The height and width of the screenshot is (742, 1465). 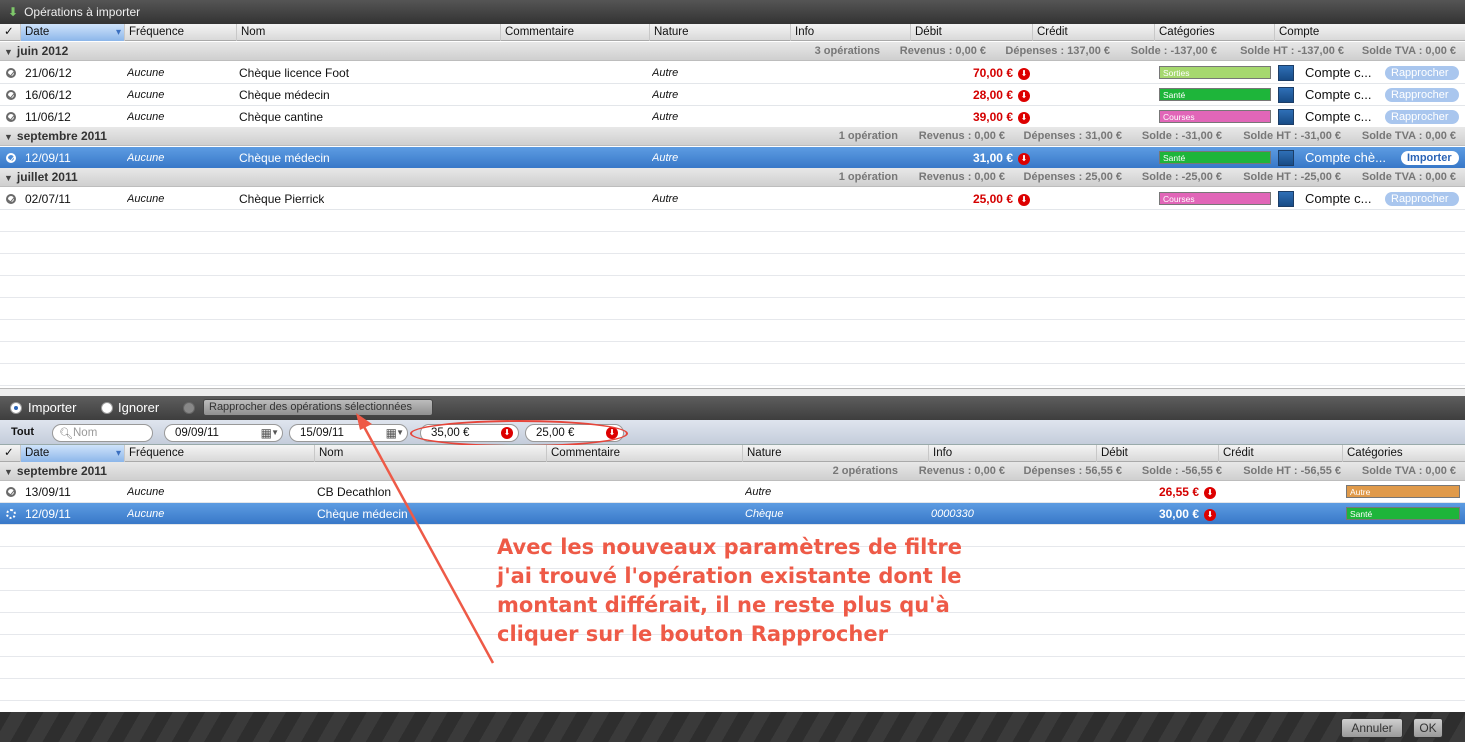 What do you see at coordinates (665, 95) in the screenshot?
I see `cell-nature: Autre` at bounding box center [665, 95].